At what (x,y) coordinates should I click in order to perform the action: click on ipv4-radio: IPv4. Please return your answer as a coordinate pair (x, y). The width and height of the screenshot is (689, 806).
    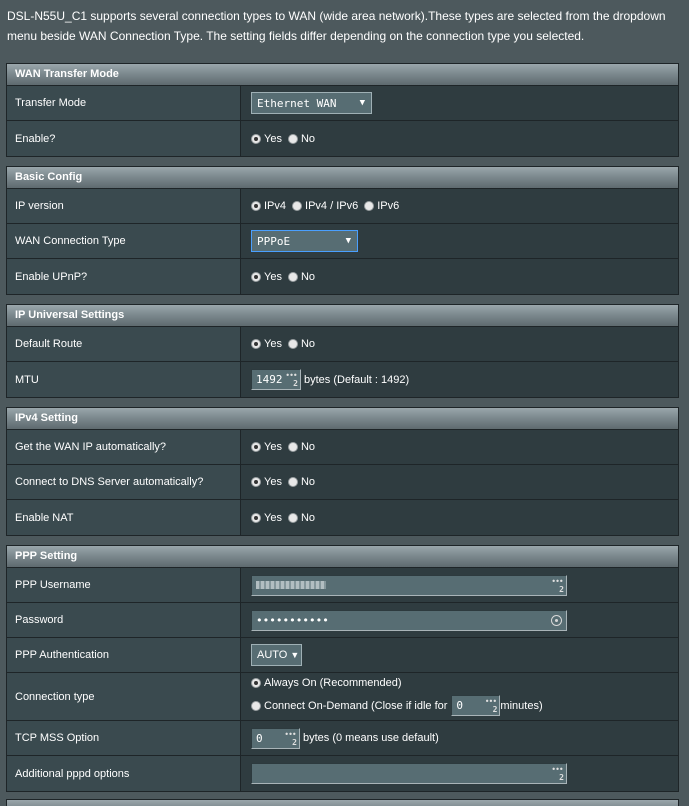
    Looking at the image, I should click on (268, 206).